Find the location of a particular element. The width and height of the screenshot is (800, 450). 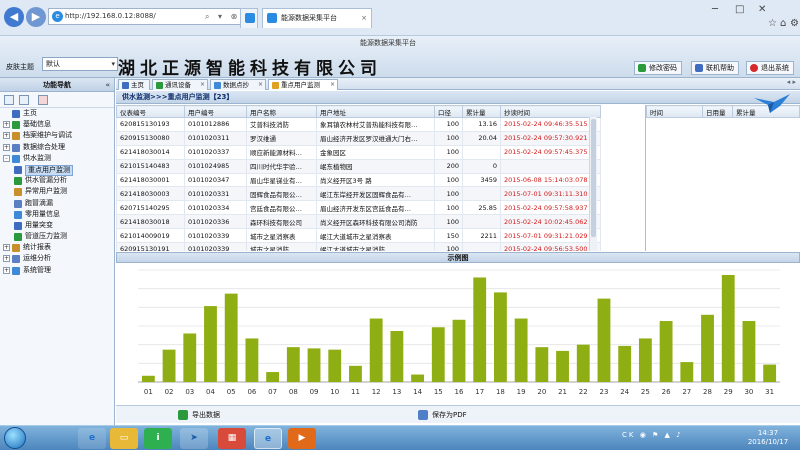

sidebar-item: 主页 is located at coordinates (57, 113).